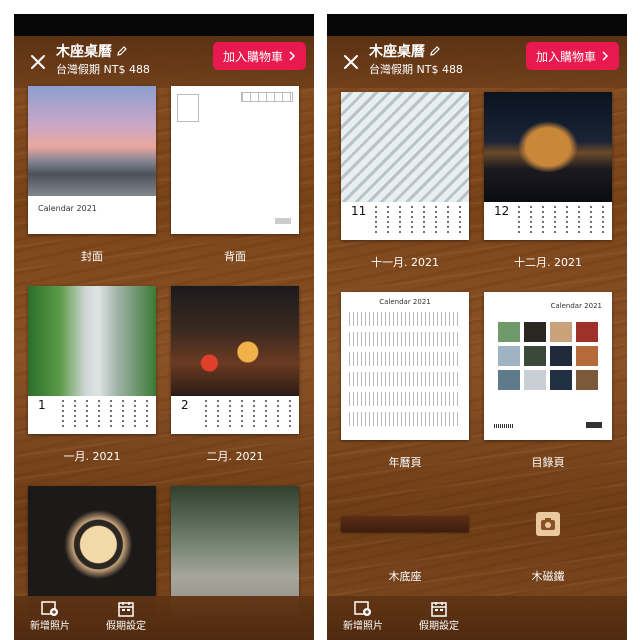 The width and height of the screenshot is (640, 640). Describe the element at coordinates (267, 97) in the screenshot. I see `back-postal-boxes` at that location.